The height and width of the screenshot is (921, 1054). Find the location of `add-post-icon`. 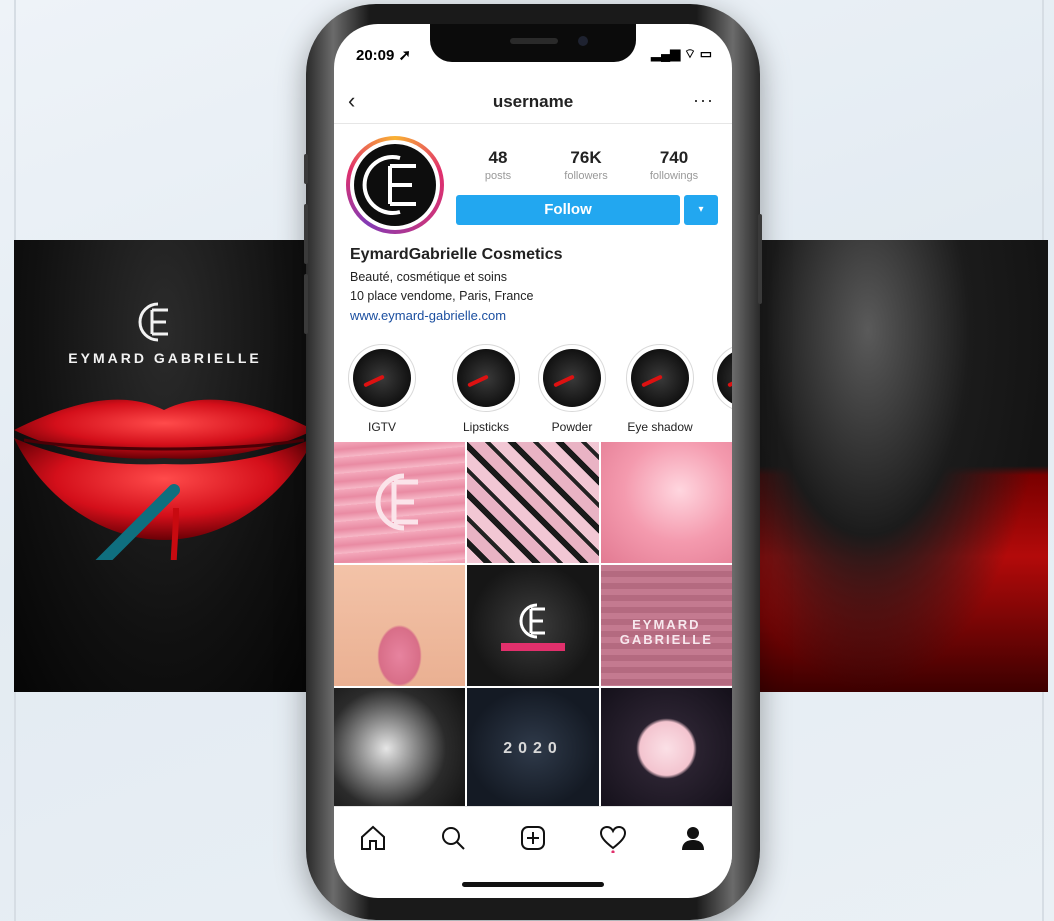

add-post-icon is located at coordinates (533, 838).